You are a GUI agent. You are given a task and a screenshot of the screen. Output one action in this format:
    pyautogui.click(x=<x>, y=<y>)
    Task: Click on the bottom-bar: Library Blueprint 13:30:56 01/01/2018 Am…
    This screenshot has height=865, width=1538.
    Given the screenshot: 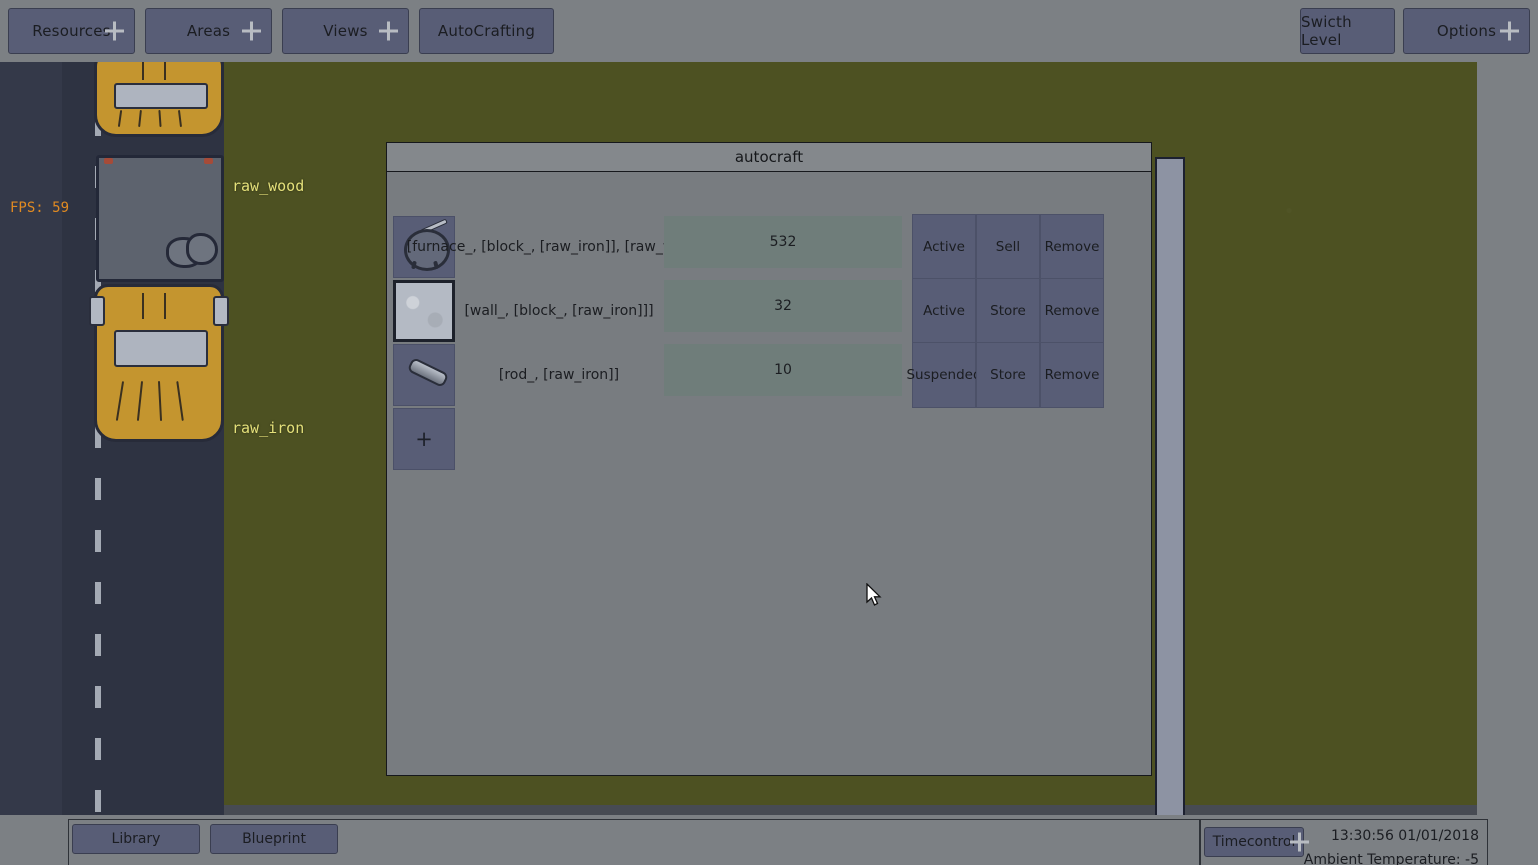 What is the action you would take?
    pyautogui.click(x=769, y=840)
    